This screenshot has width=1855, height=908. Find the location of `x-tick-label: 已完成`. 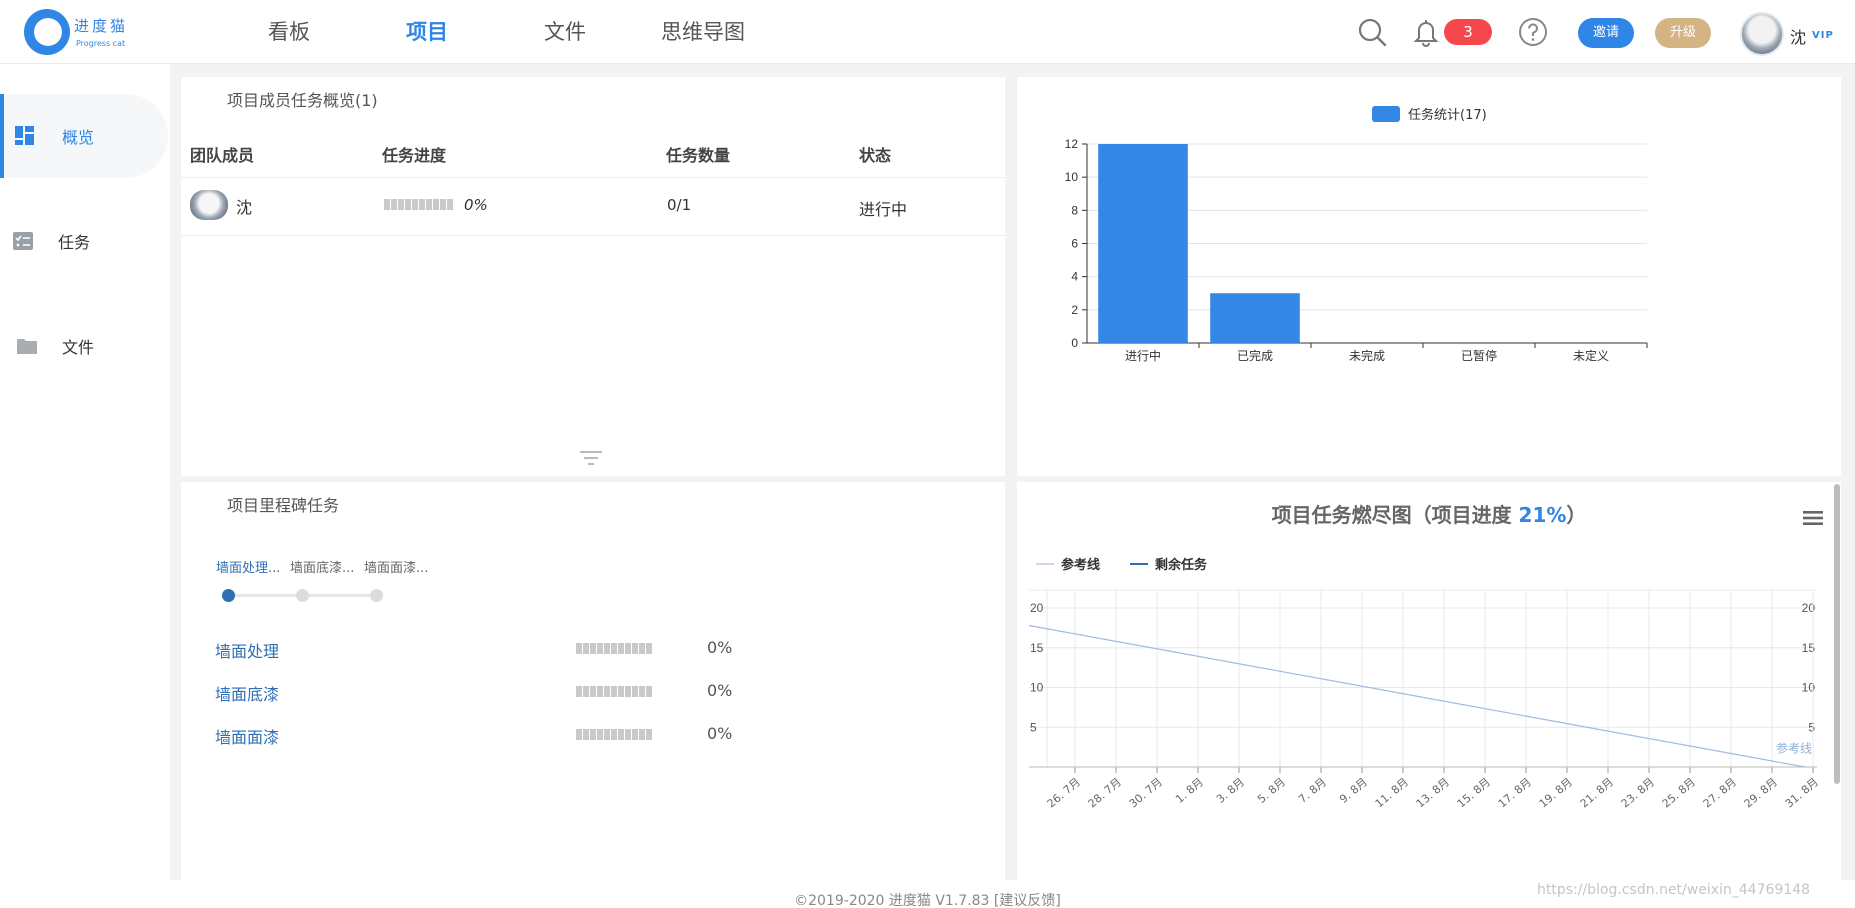

x-tick-label: 已完成 is located at coordinates (1255, 355).